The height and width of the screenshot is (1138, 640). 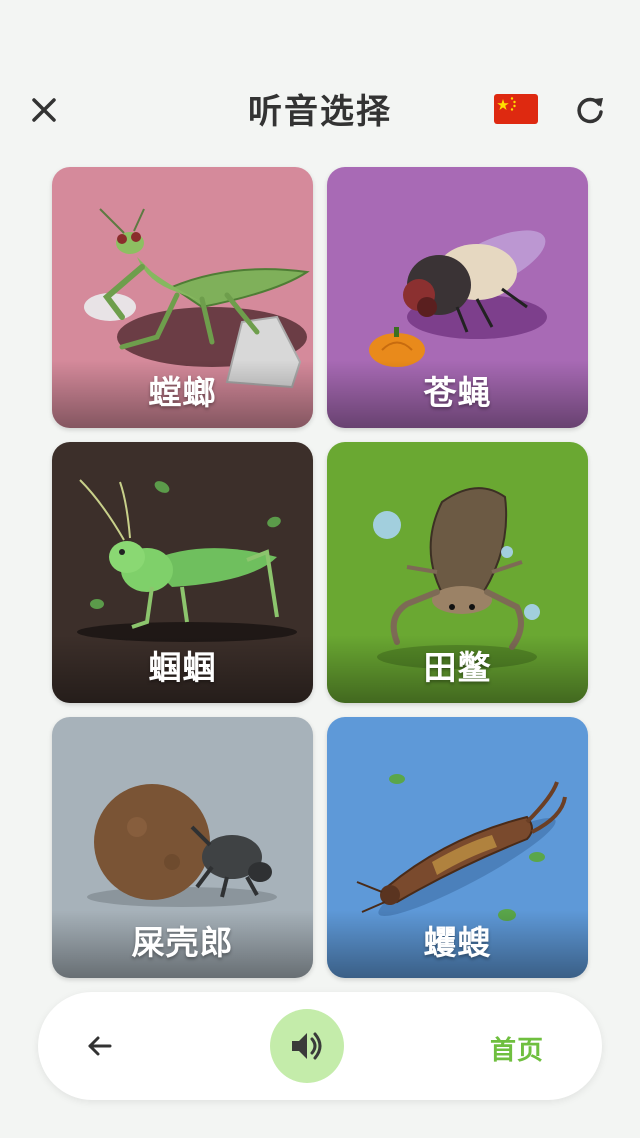 What do you see at coordinates (182, 667) in the screenshot?
I see `card-label: 蝈蝈` at bounding box center [182, 667].